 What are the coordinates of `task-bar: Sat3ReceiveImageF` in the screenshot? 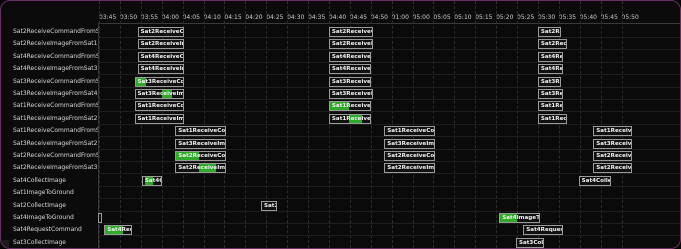 It's located at (159, 94).